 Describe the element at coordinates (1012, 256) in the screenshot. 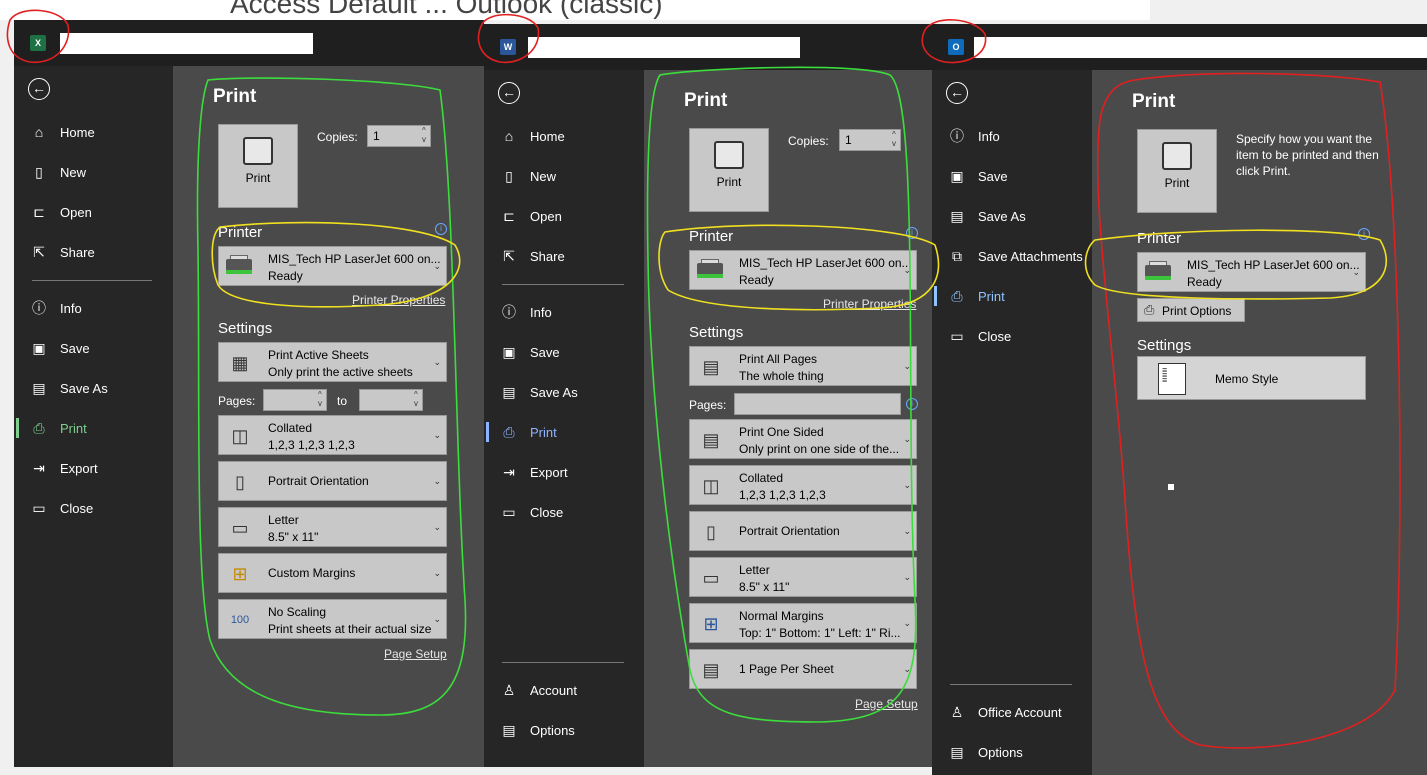

I see `nav-save-attachments: ⧉ Save Attachments` at that location.